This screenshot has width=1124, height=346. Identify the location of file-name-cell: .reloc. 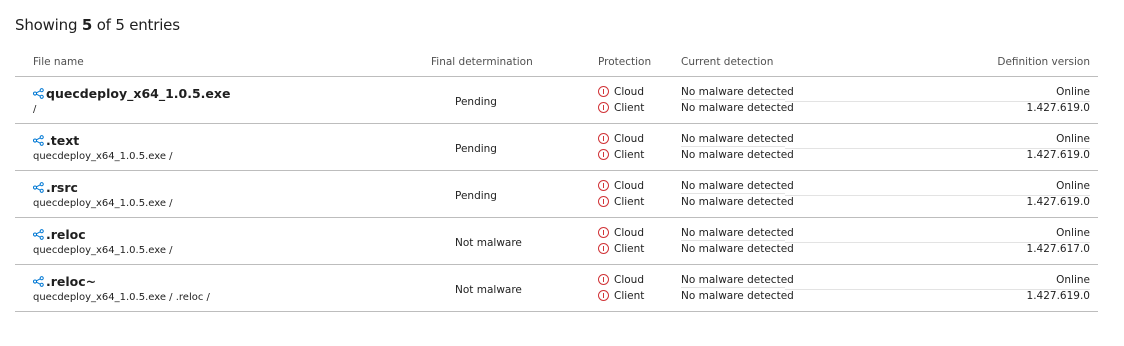
(59, 234).